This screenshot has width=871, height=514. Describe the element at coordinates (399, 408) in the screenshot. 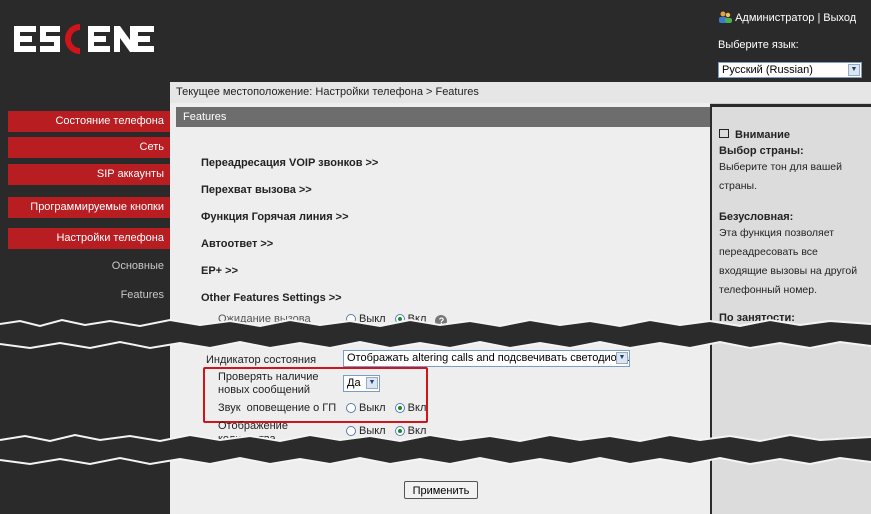

I see `vm-sound-on-radio` at that location.